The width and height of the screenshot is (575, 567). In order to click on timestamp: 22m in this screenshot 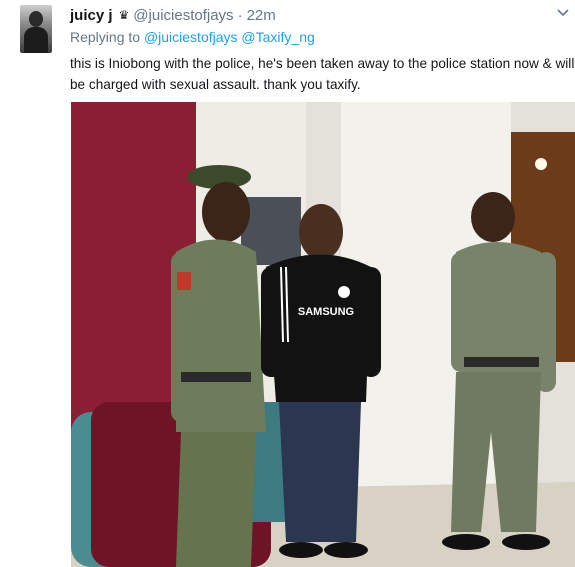, I will do `click(261, 15)`.